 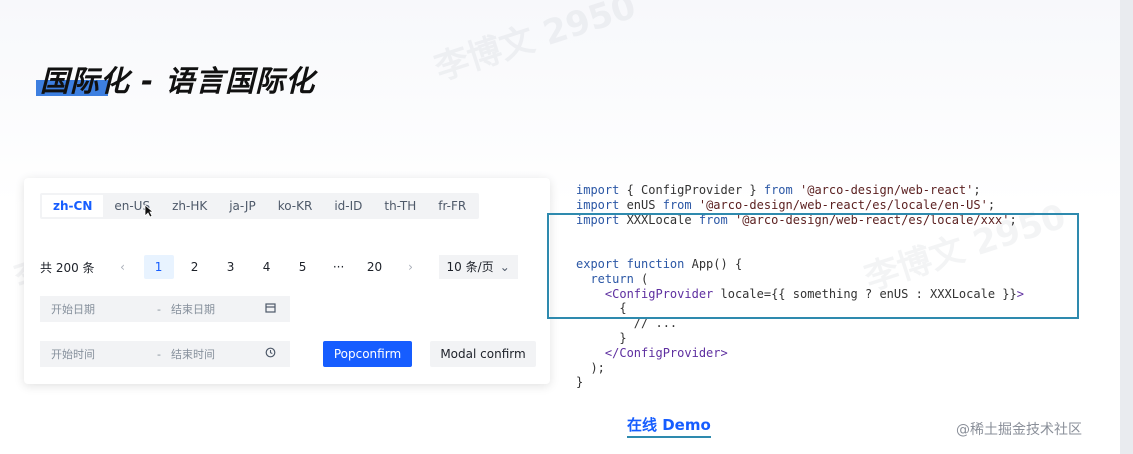 What do you see at coordinates (800, 368) in the screenshot?
I see `code-line: );` at bounding box center [800, 368].